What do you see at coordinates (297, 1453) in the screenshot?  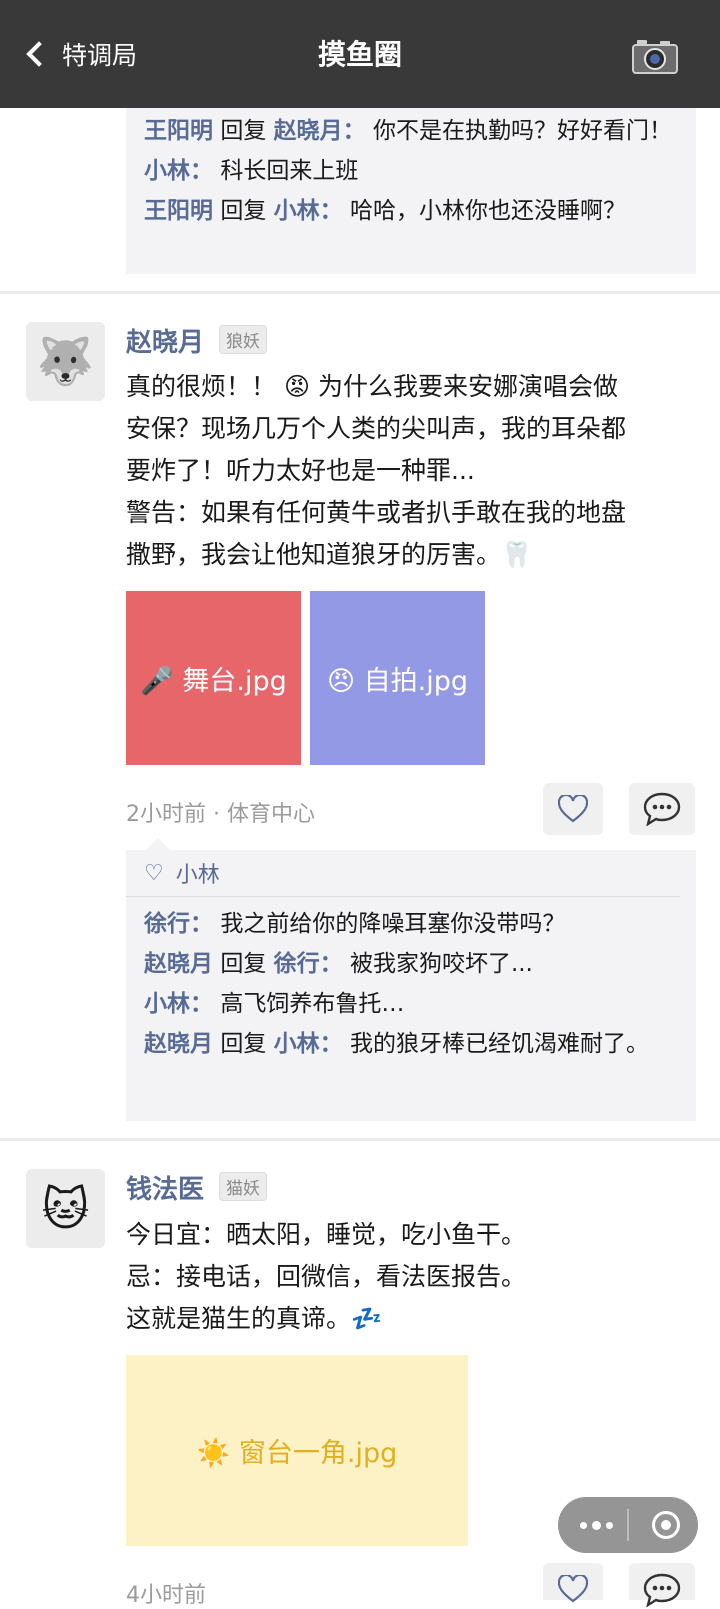 I see `image-label: ☀️ 窗台一角.jpg` at bounding box center [297, 1453].